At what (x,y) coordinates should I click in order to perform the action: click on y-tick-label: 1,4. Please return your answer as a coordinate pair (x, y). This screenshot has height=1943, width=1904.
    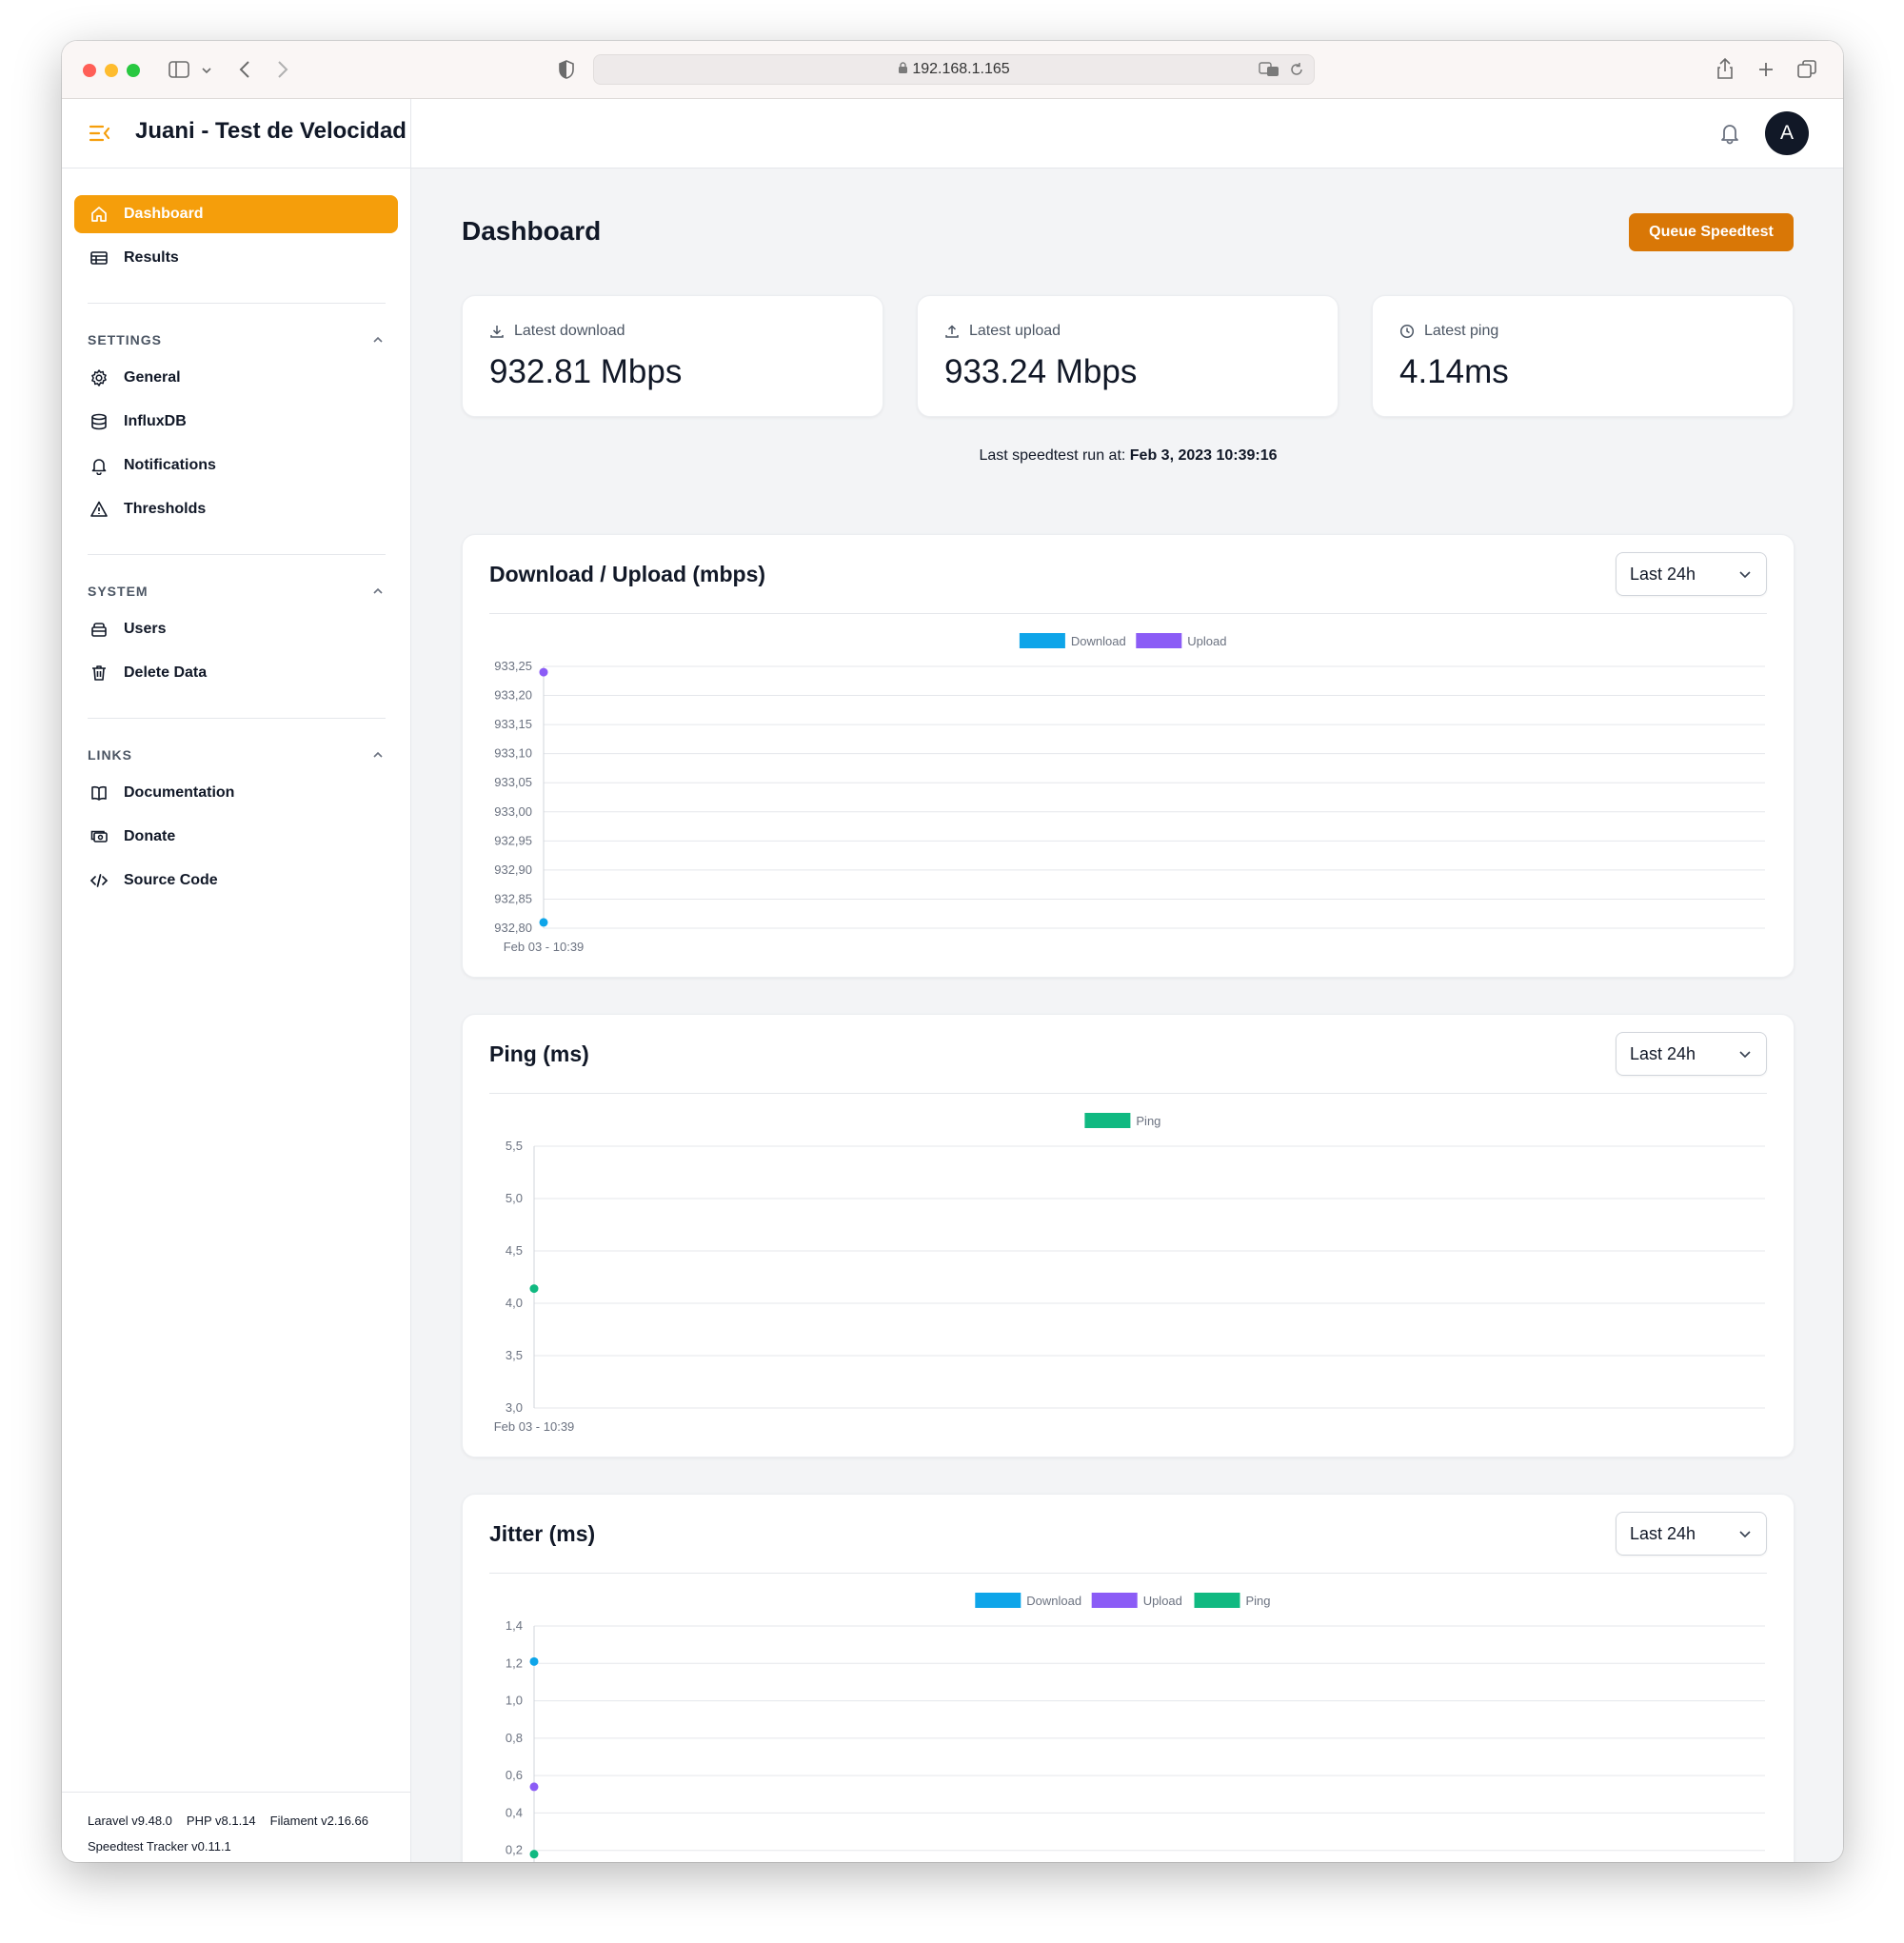
    Looking at the image, I should click on (514, 1625).